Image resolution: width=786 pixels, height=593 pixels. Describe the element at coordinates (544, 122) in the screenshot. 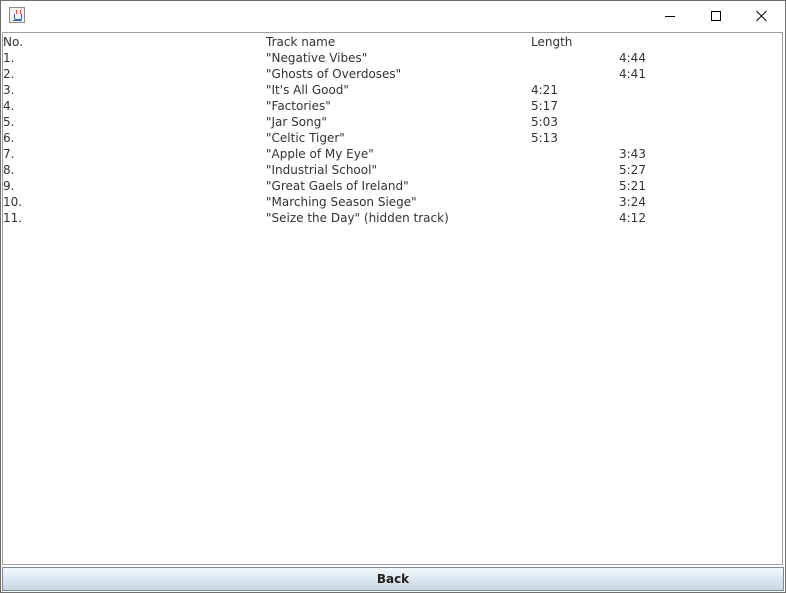

I see `track-length: 5:03` at that location.